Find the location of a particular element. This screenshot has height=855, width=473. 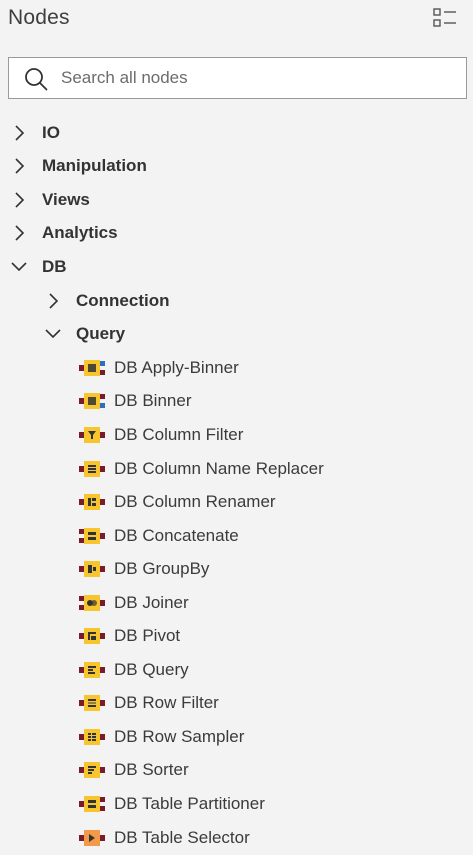

node-label: DB Column Renamer is located at coordinates (195, 501).